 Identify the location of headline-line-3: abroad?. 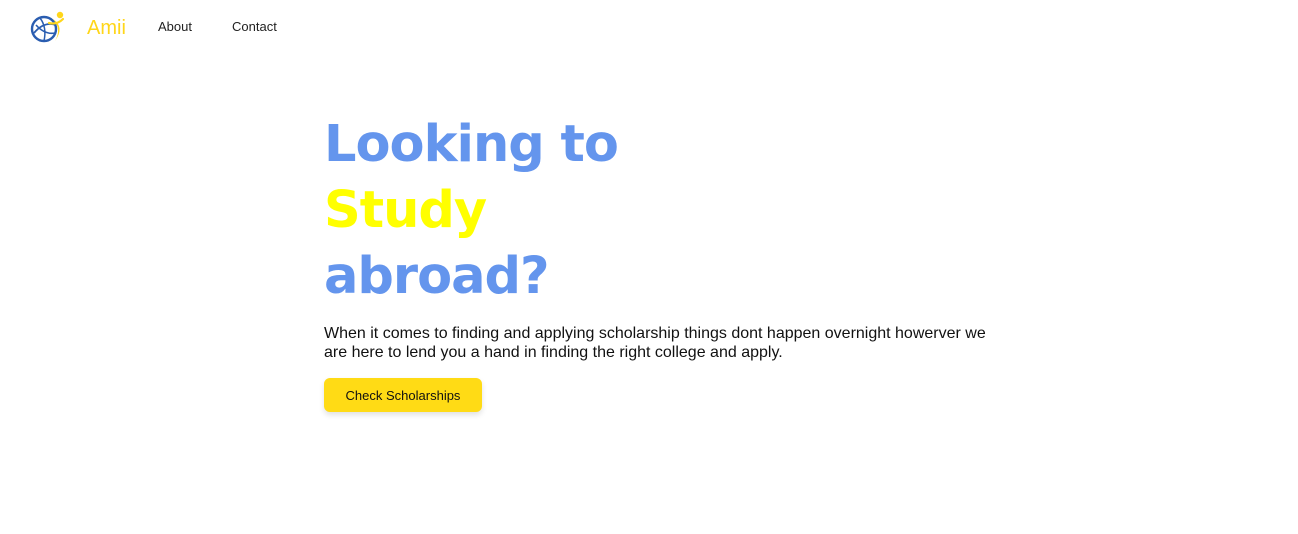
(437, 276).